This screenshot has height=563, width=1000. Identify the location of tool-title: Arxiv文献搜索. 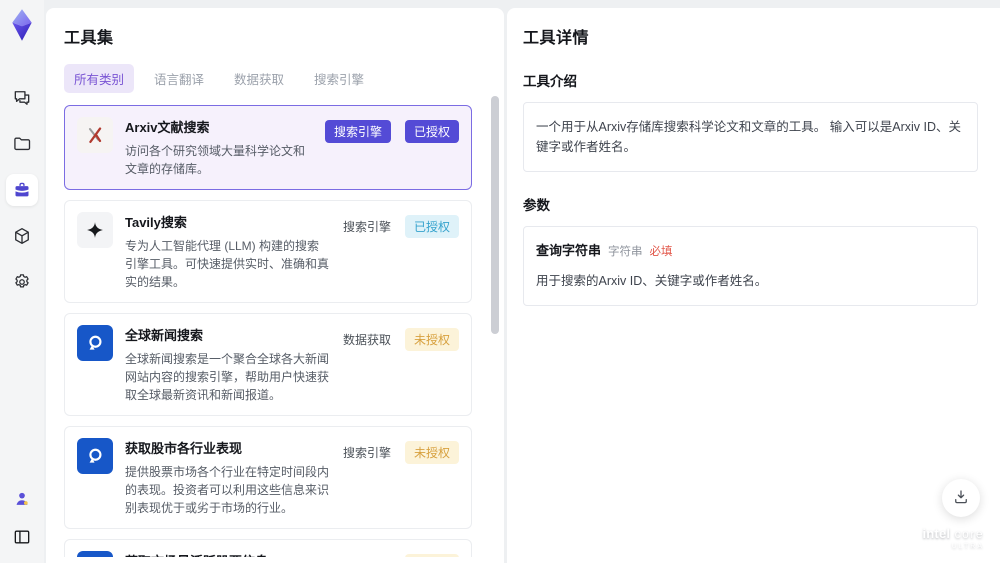
(167, 127).